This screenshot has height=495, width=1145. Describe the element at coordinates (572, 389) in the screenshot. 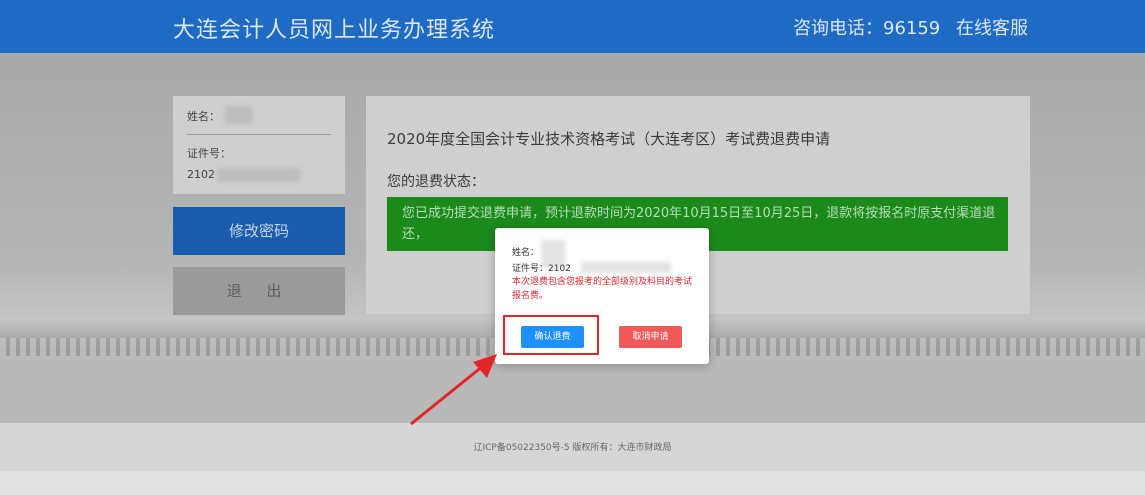

I see `background-sea` at that location.